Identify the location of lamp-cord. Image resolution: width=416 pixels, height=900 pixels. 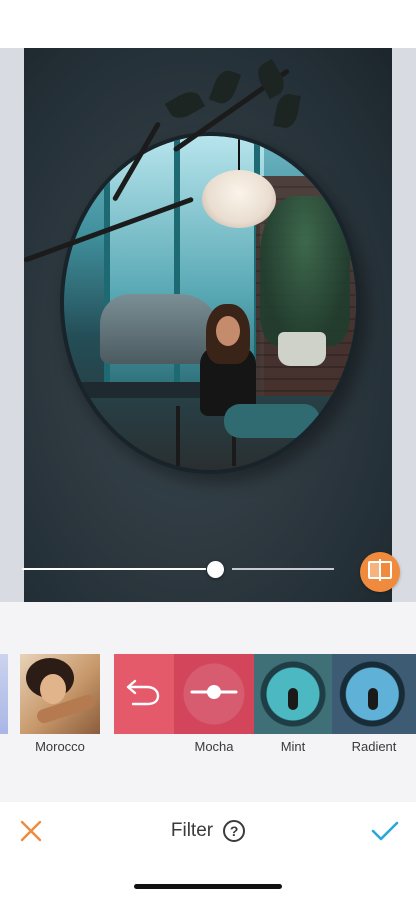
(239, 154).